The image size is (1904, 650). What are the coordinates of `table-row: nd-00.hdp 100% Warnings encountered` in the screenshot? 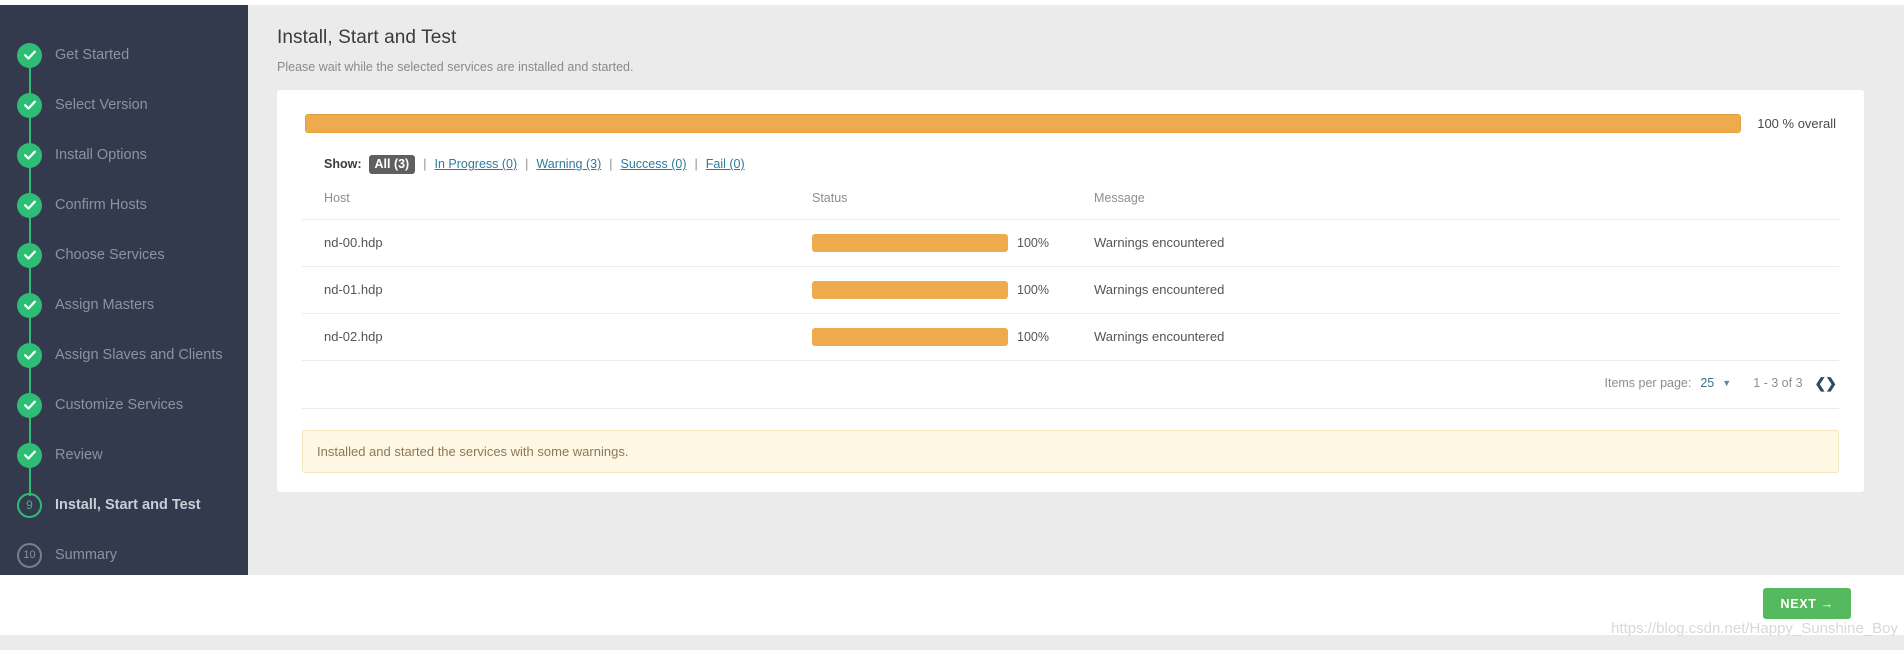 It's located at (1070, 243).